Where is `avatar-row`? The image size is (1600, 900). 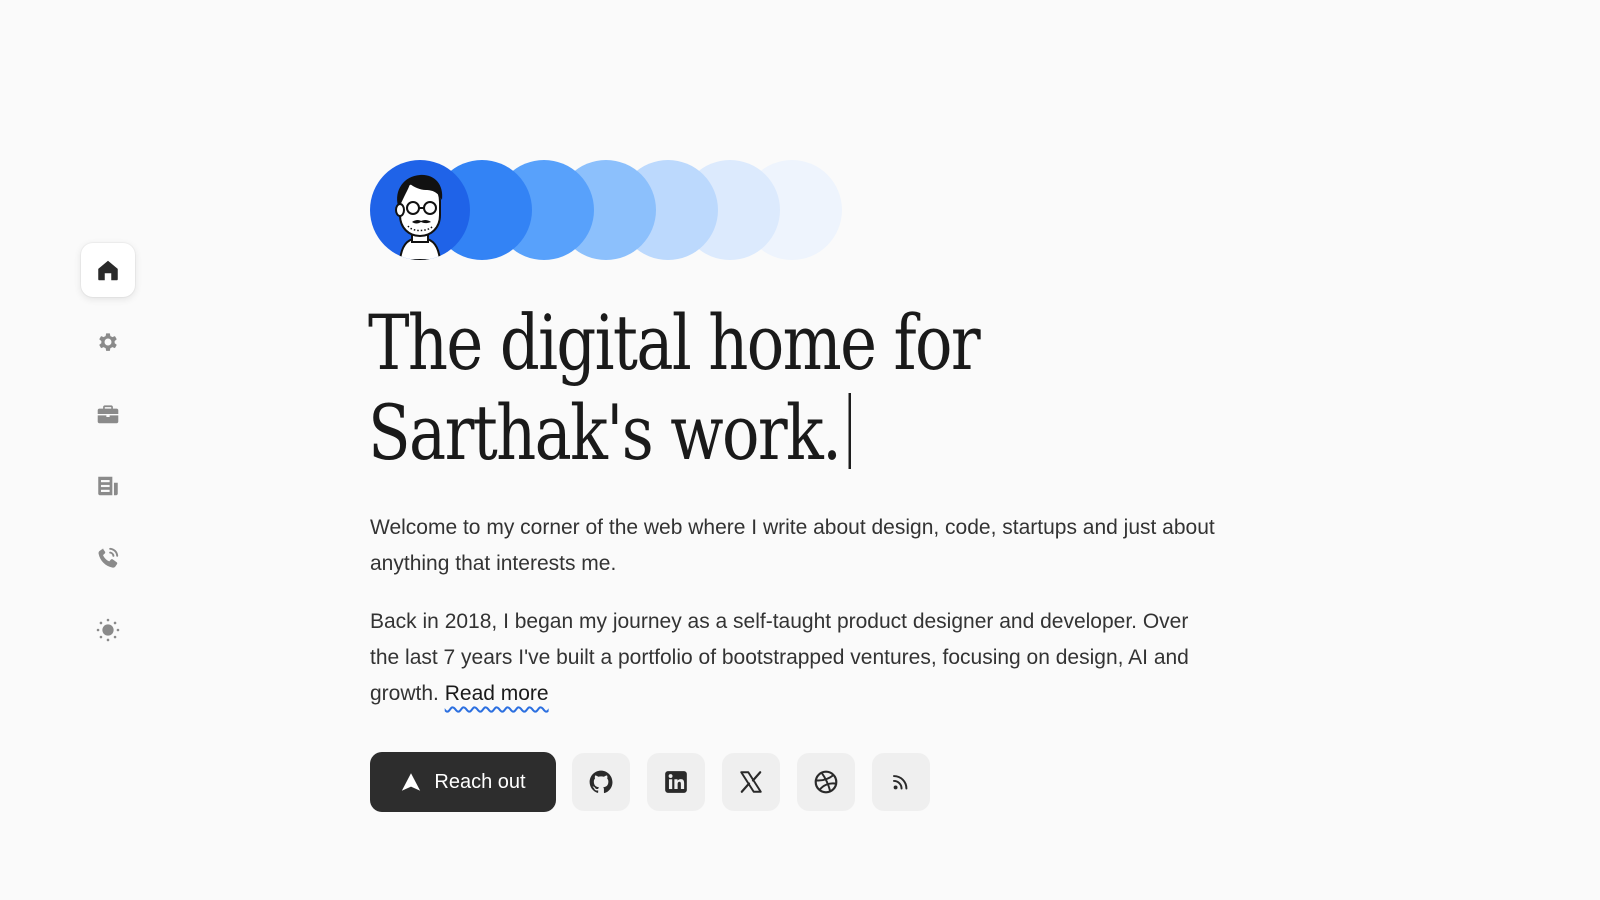
avatar-row is located at coordinates (610, 210).